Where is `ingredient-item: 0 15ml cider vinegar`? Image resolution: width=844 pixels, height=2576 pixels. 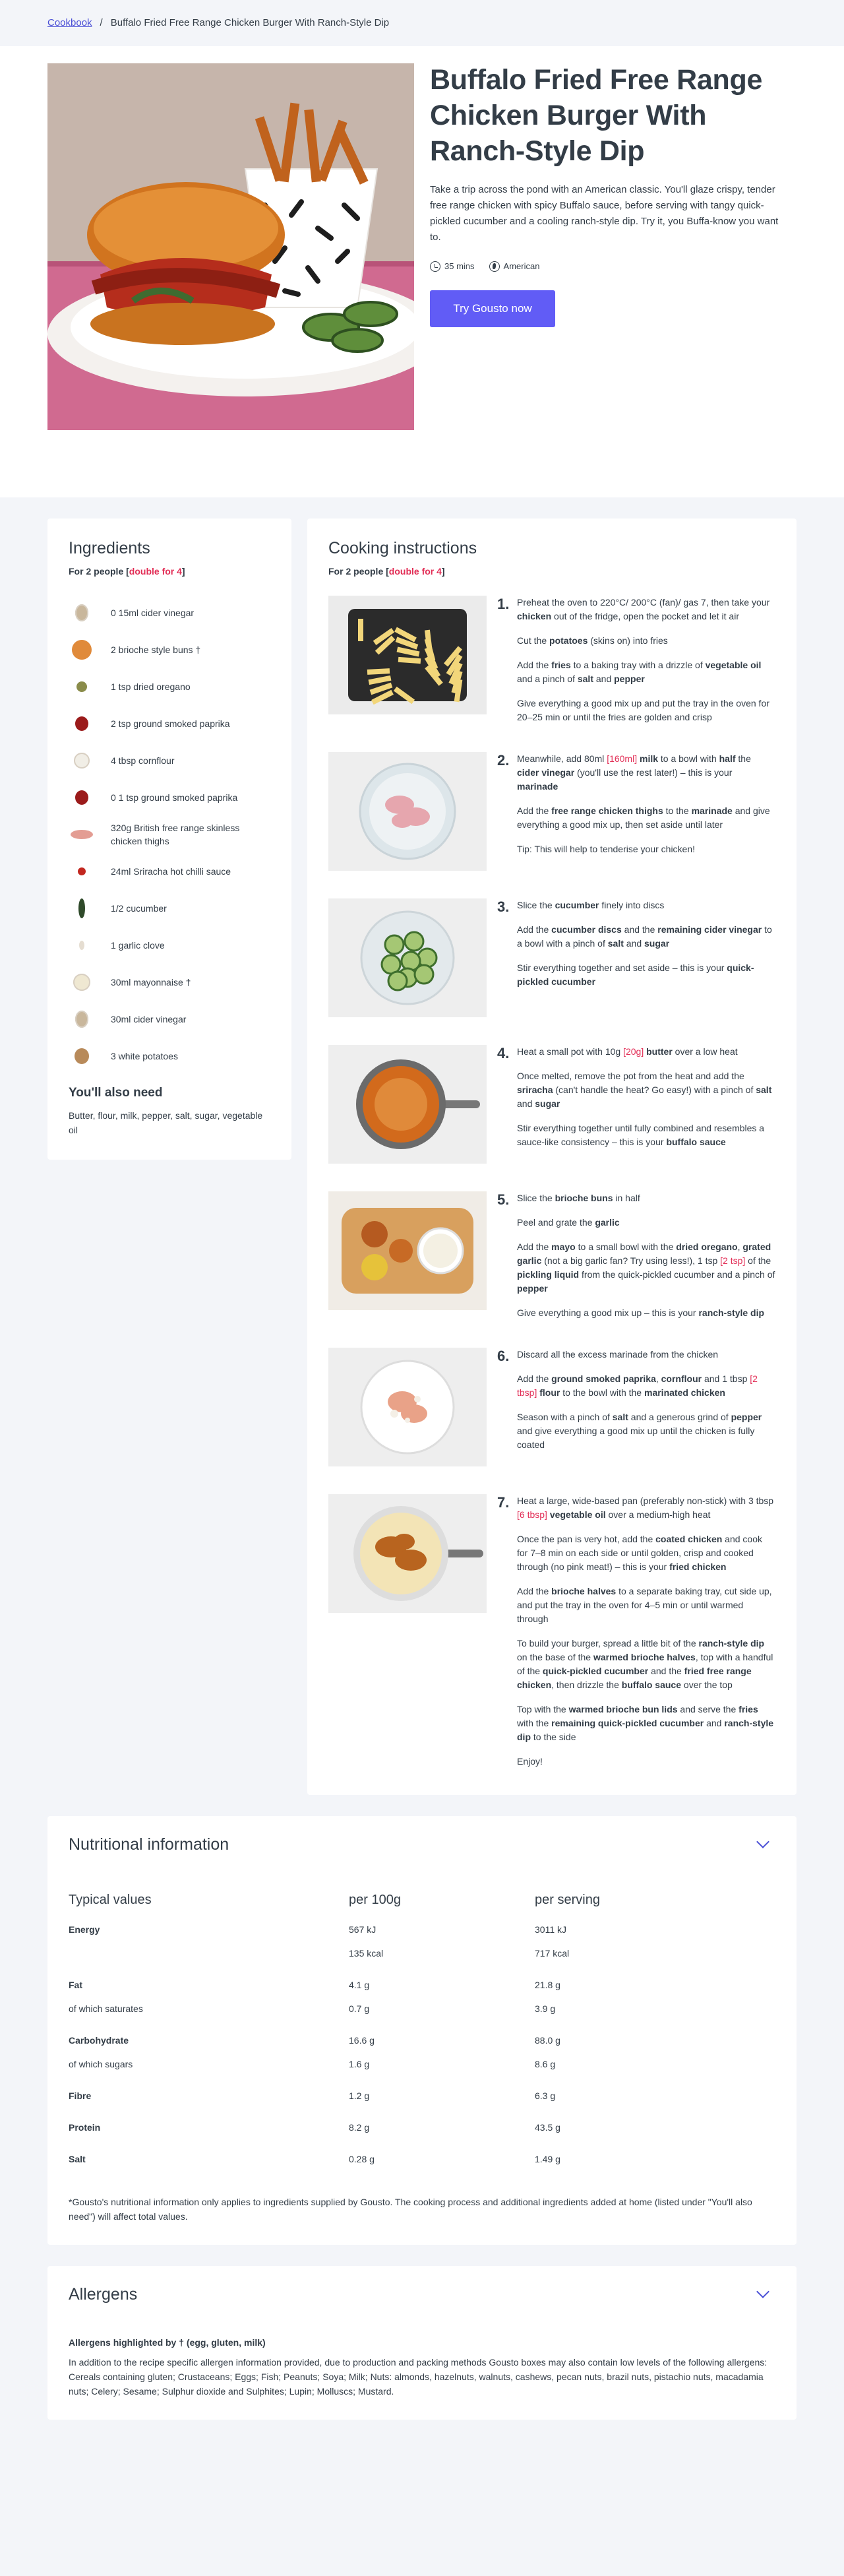 ingredient-item: 0 15ml cider vinegar is located at coordinates (169, 612).